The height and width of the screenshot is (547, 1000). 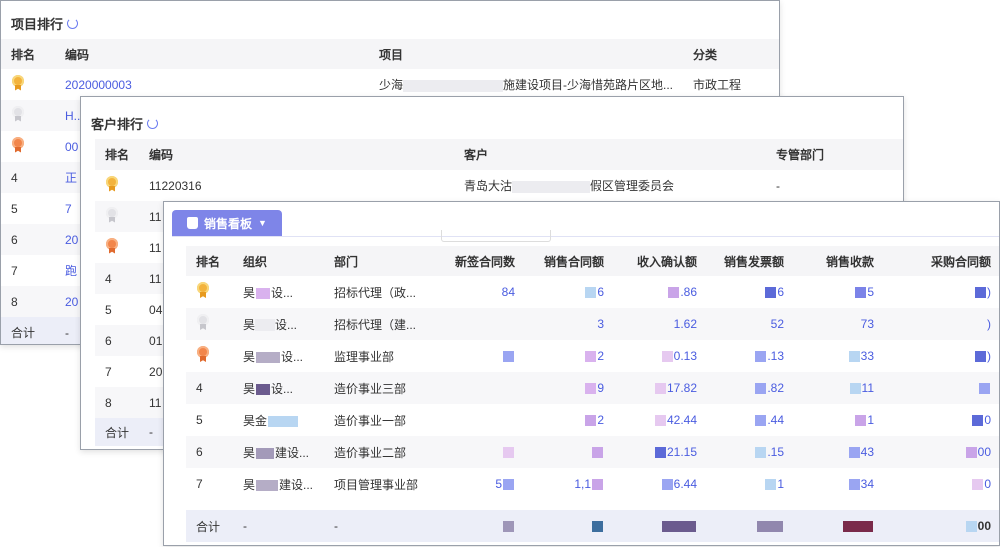 What do you see at coordinates (660, 388) in the screenshot?
I see `revenue-cell: 17.82` at bounding box center [660, 388].